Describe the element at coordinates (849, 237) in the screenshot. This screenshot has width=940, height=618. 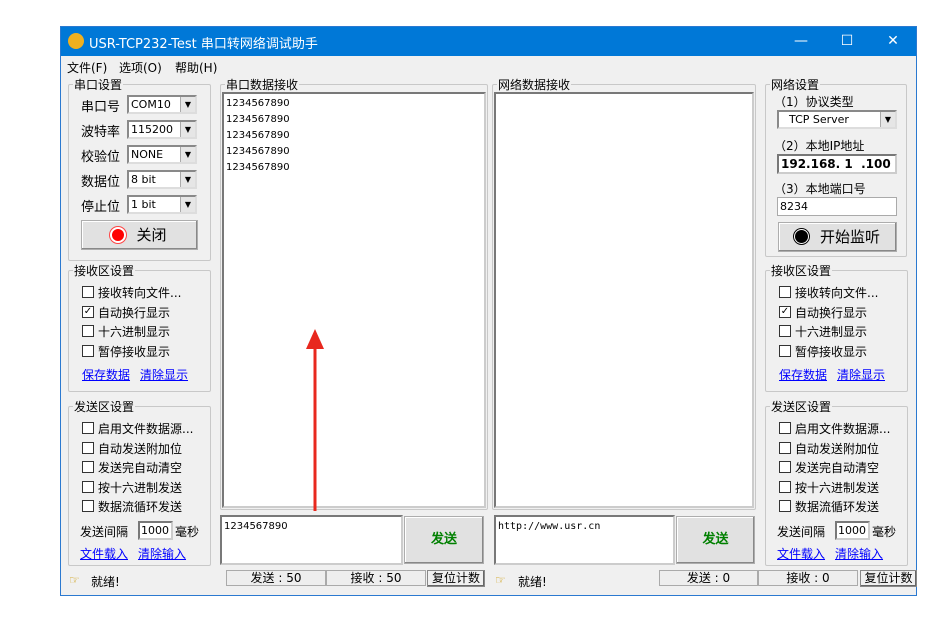
I see `start-listen-label: 开始监听` at that location.